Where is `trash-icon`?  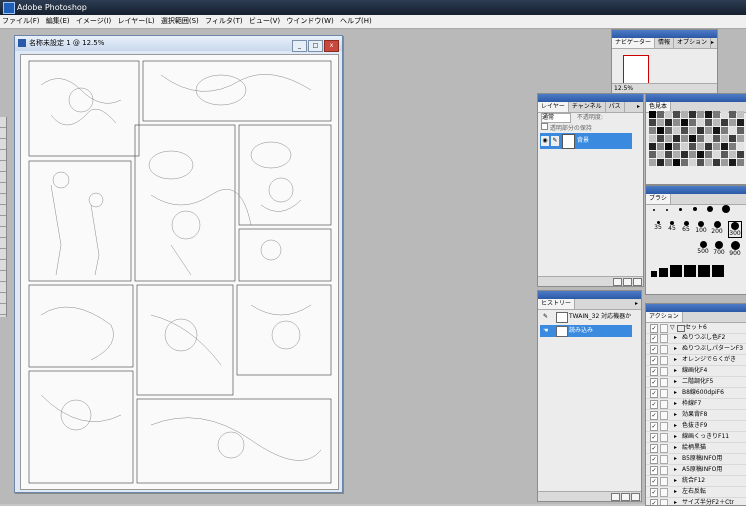 trash-icon is located at coordinates (637, 282).